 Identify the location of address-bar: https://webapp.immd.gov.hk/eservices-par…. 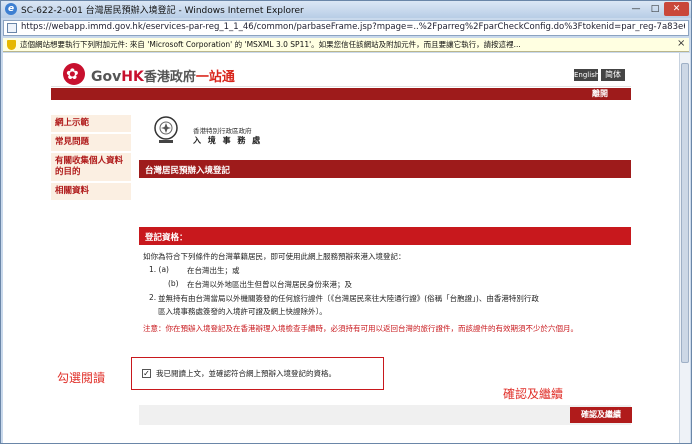
(346, 28).